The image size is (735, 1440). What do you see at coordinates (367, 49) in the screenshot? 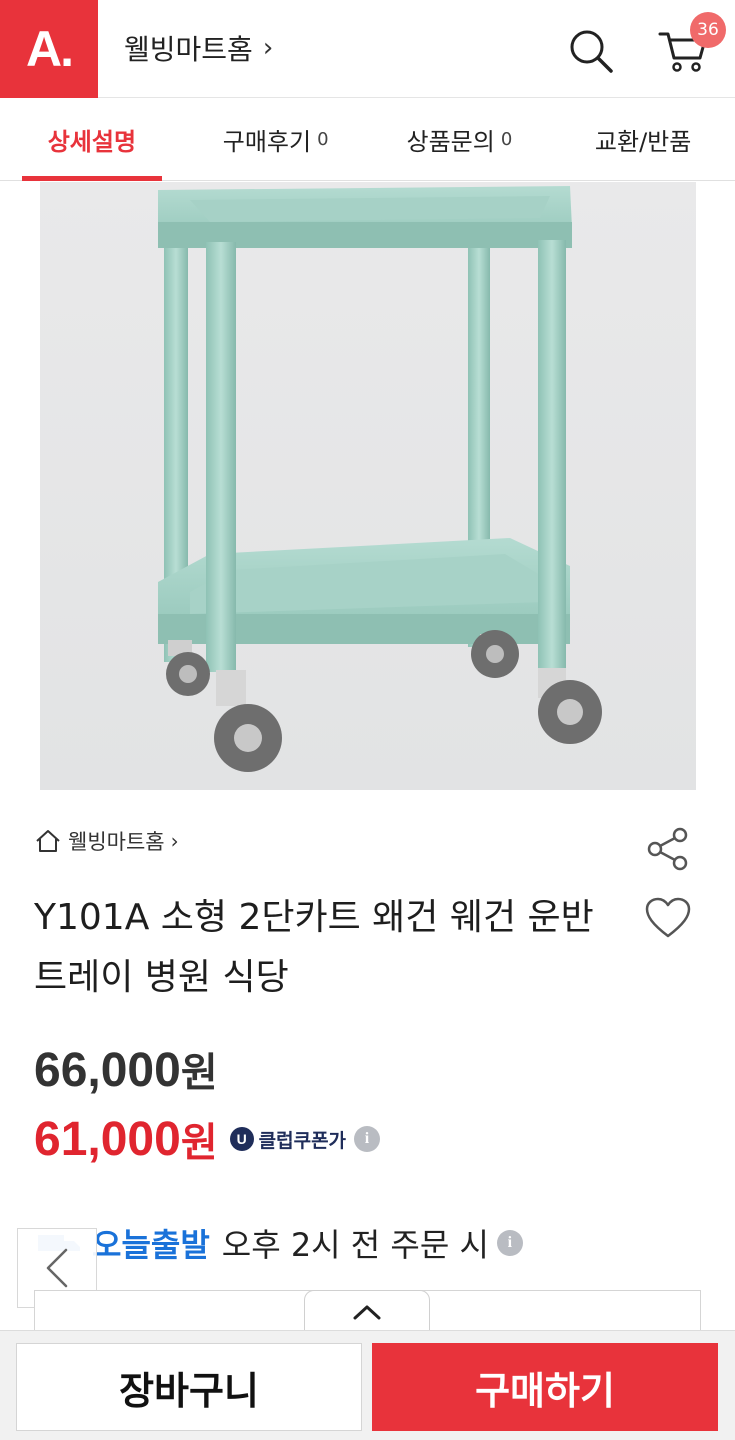
I see `top-header: A. 웰빙마트홈 › 36` at bounding box center [367, 49].